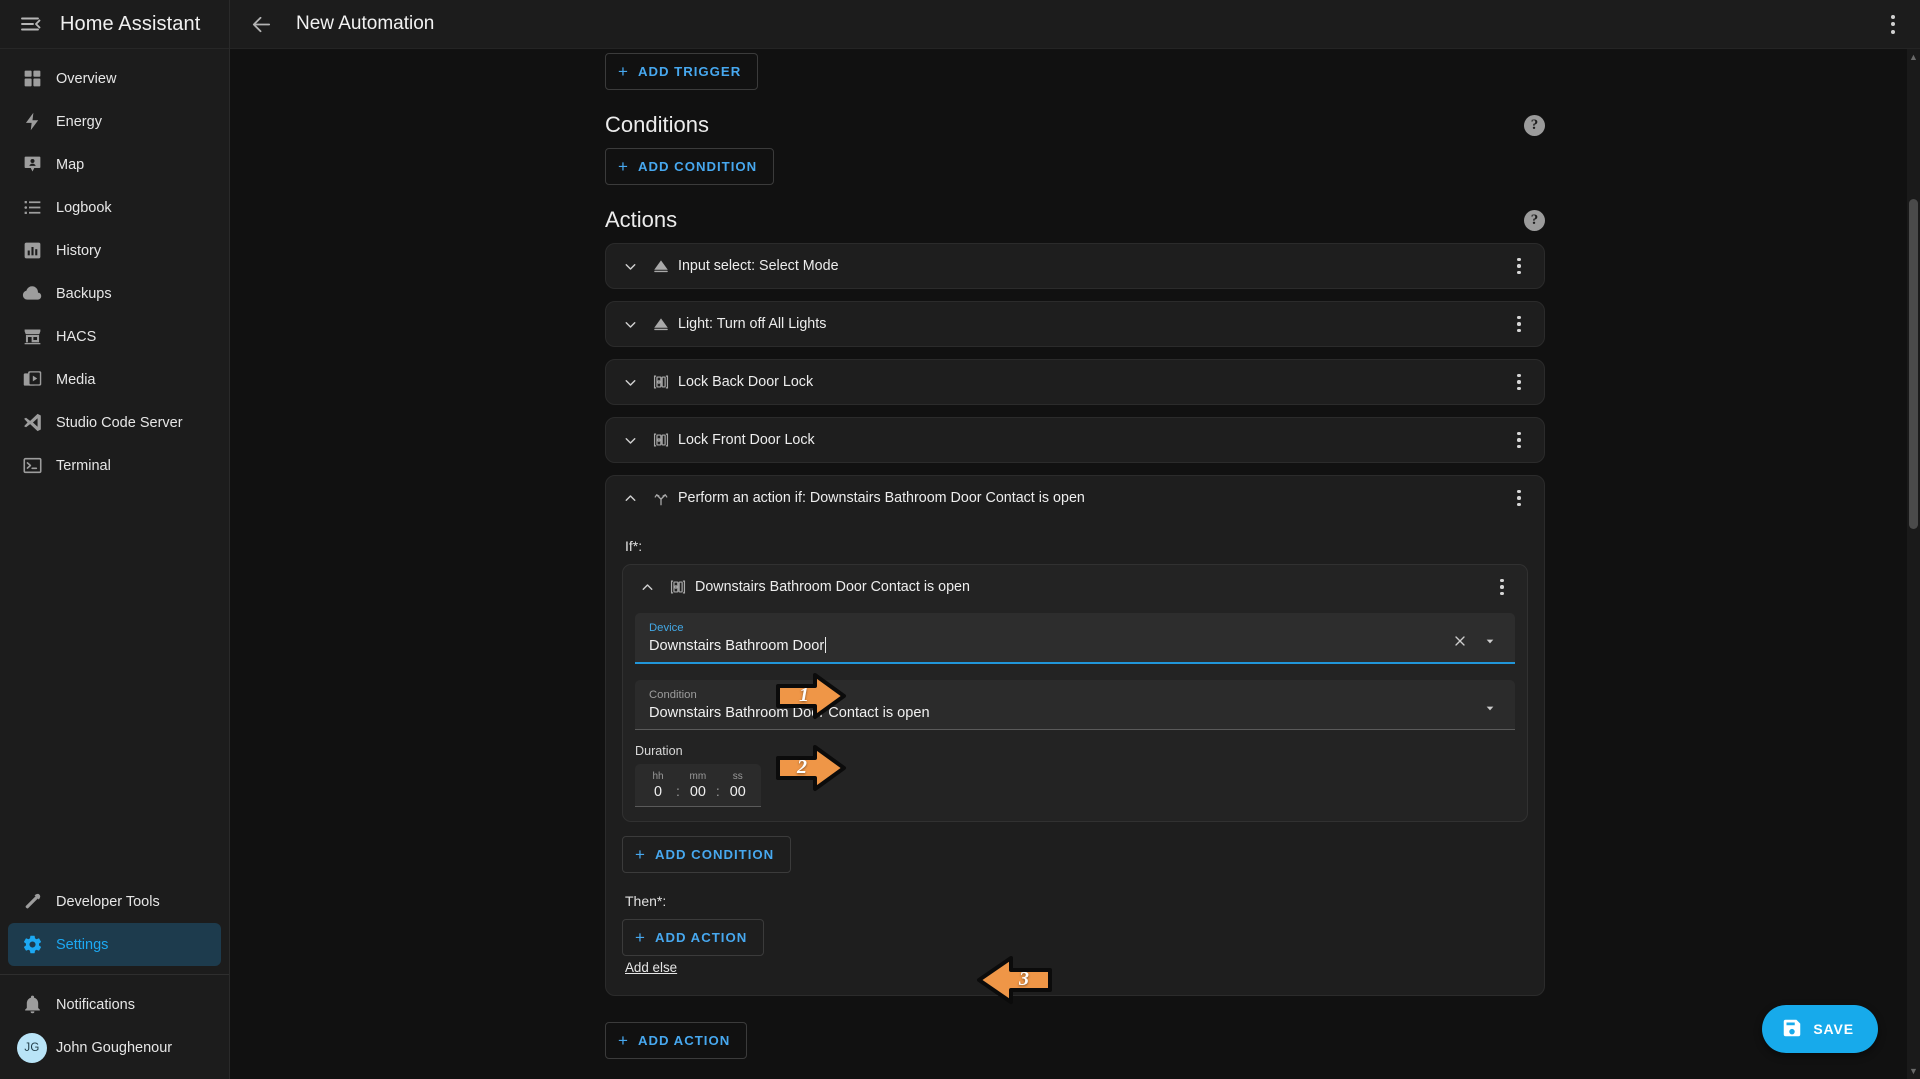 The height and width of the screenshot is (1079, 1920). I want to click on chart-box-icon, so click(32, 250).